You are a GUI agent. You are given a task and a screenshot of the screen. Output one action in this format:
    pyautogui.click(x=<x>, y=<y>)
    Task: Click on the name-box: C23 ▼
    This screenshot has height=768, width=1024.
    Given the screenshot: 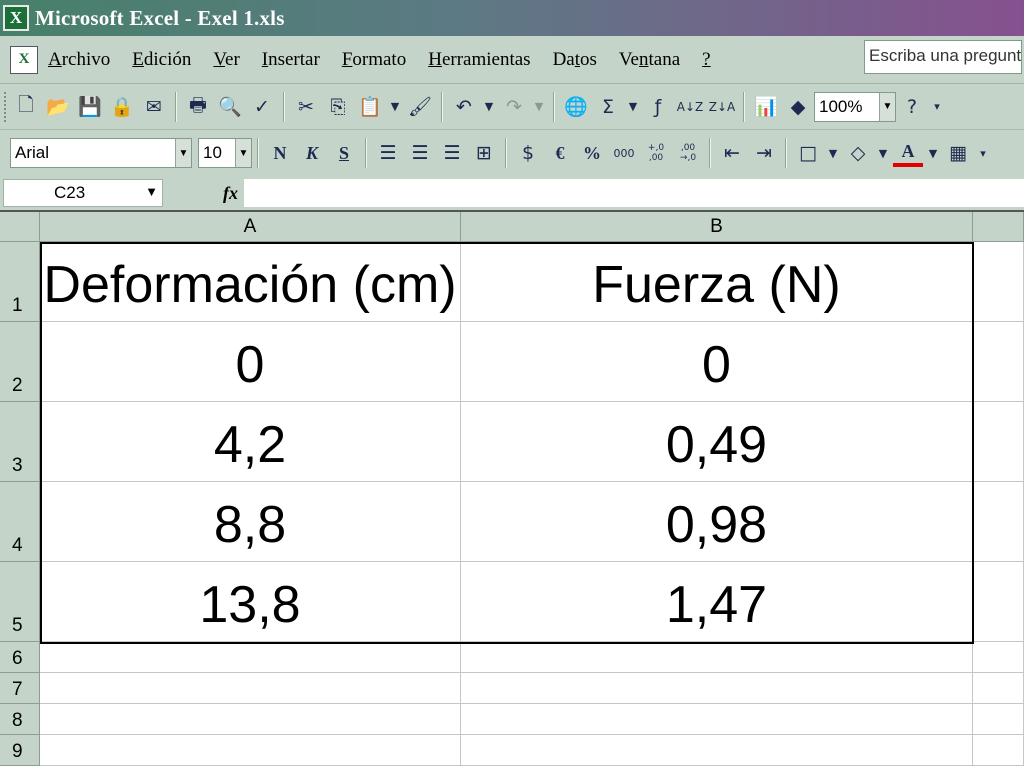 What is the action you would take?
    pyautogui.click(x=83, y=193)
    